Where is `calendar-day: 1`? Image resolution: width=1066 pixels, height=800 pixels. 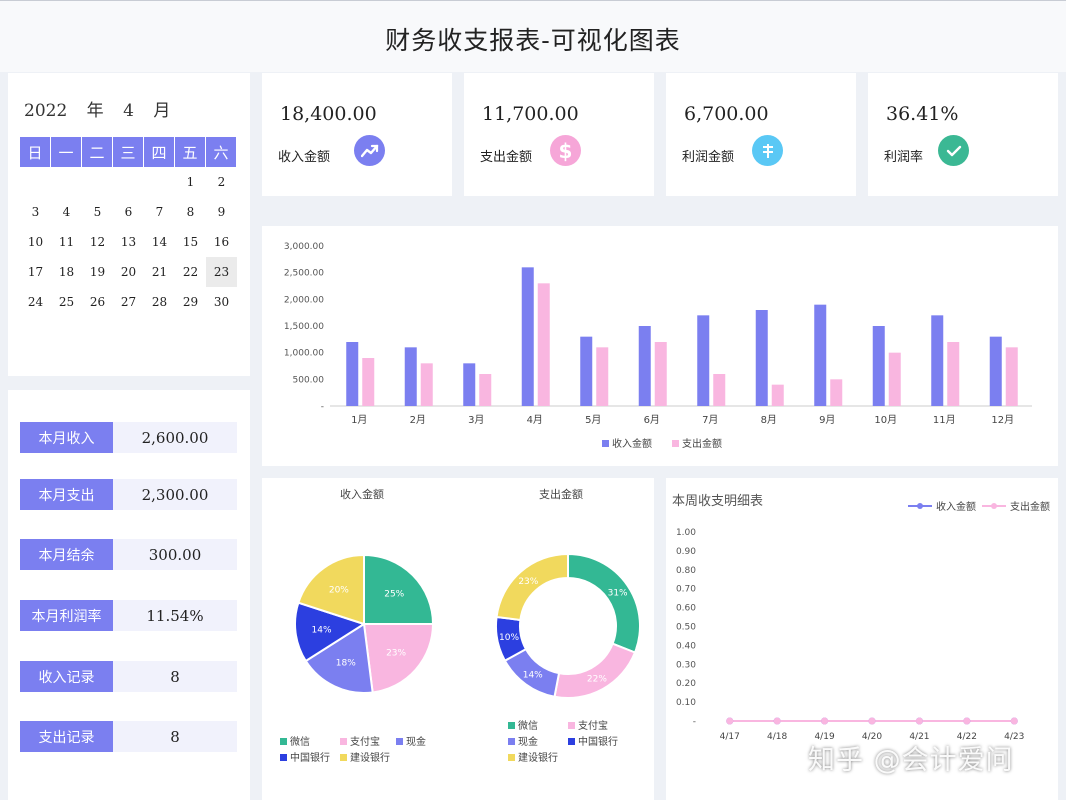 calendar-day: 1 is located at coordinates (190, 182).